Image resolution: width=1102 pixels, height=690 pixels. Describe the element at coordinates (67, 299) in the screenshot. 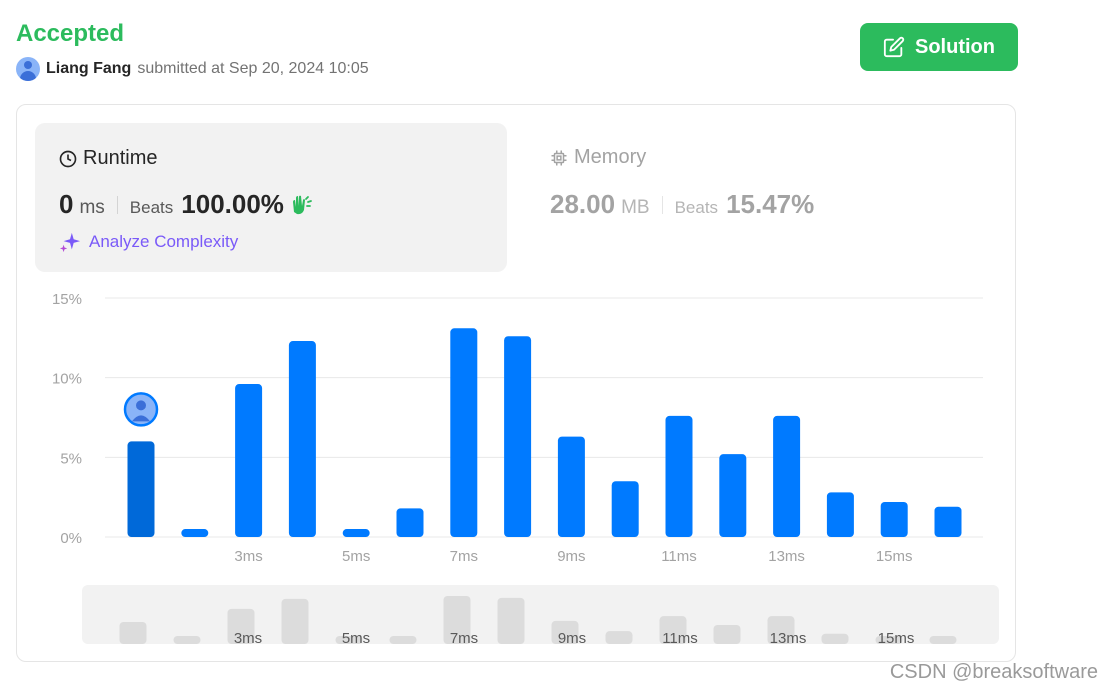

I see `y-tick-label: 15%` at that location.